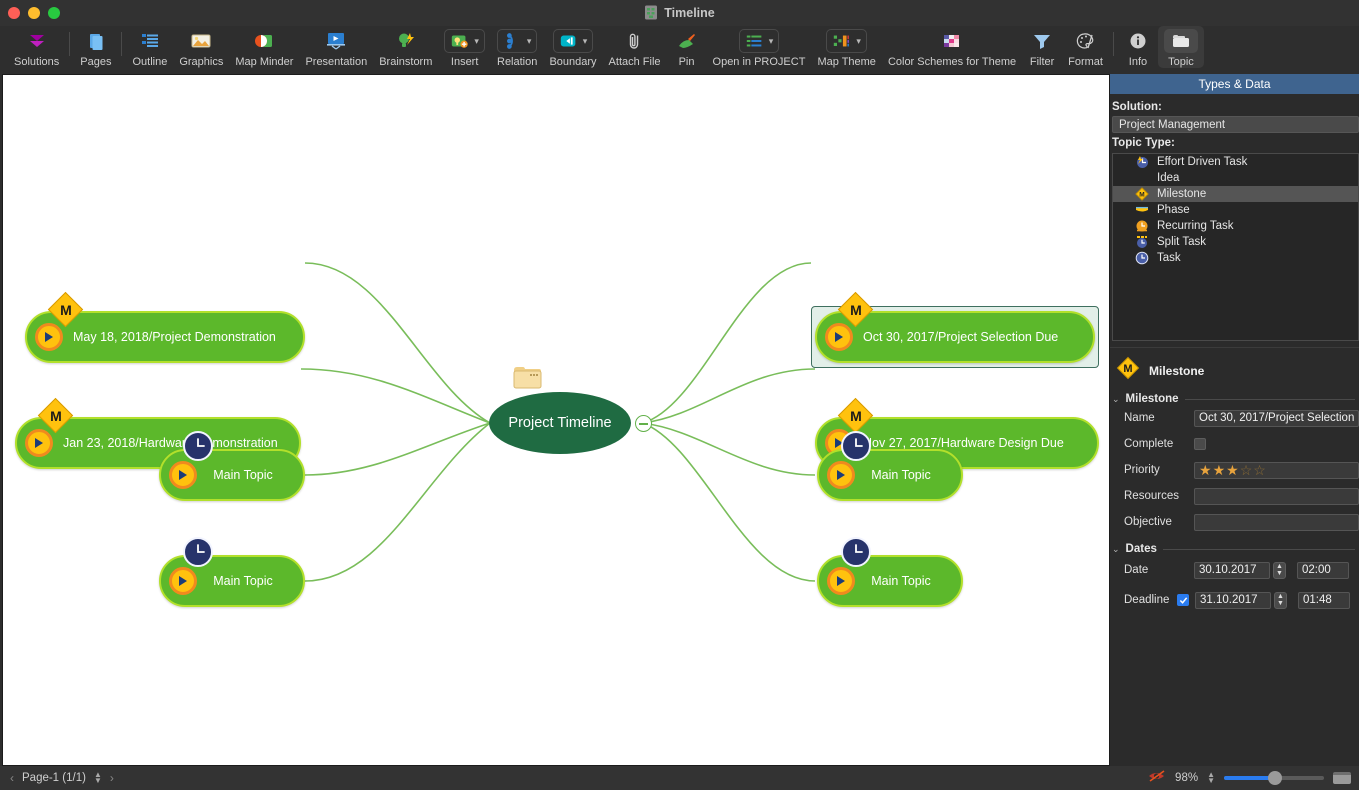  Describe the element at coordinates (560, 423) in the screenshot. I see `center-topic: Project Timeline` at that location.